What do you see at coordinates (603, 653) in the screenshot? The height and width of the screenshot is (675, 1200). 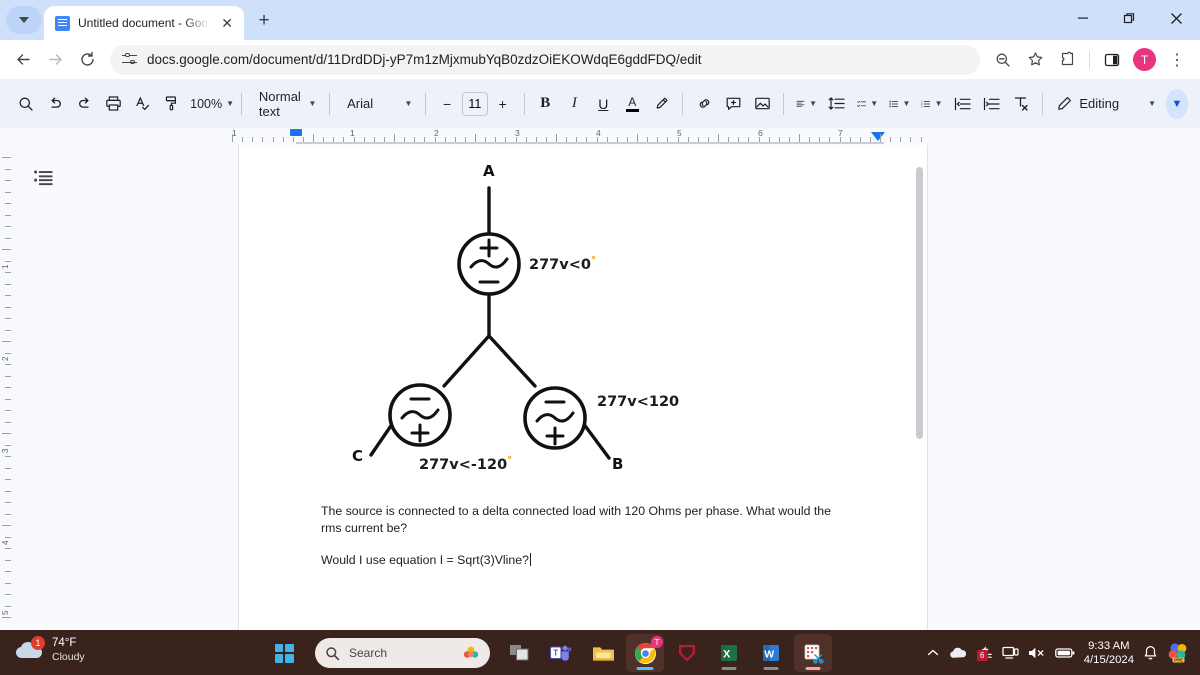 I see `taskbar-file-explorer` at bounding box center [603, 653].